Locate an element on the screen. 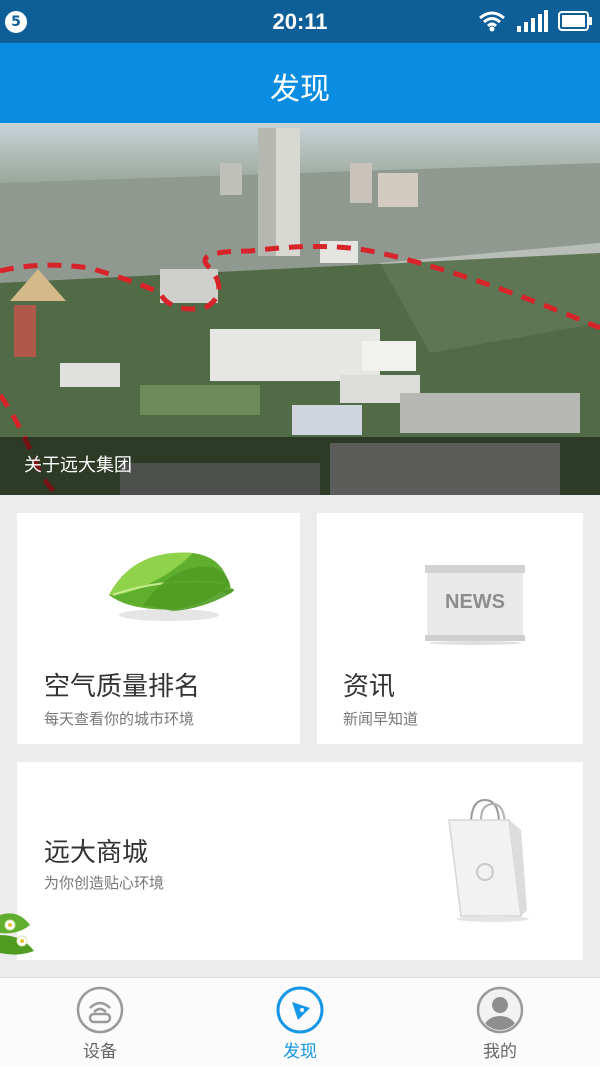 The height and width of the screenshot is (1067, 600). battery-icon is located at coordinates (575, 21).